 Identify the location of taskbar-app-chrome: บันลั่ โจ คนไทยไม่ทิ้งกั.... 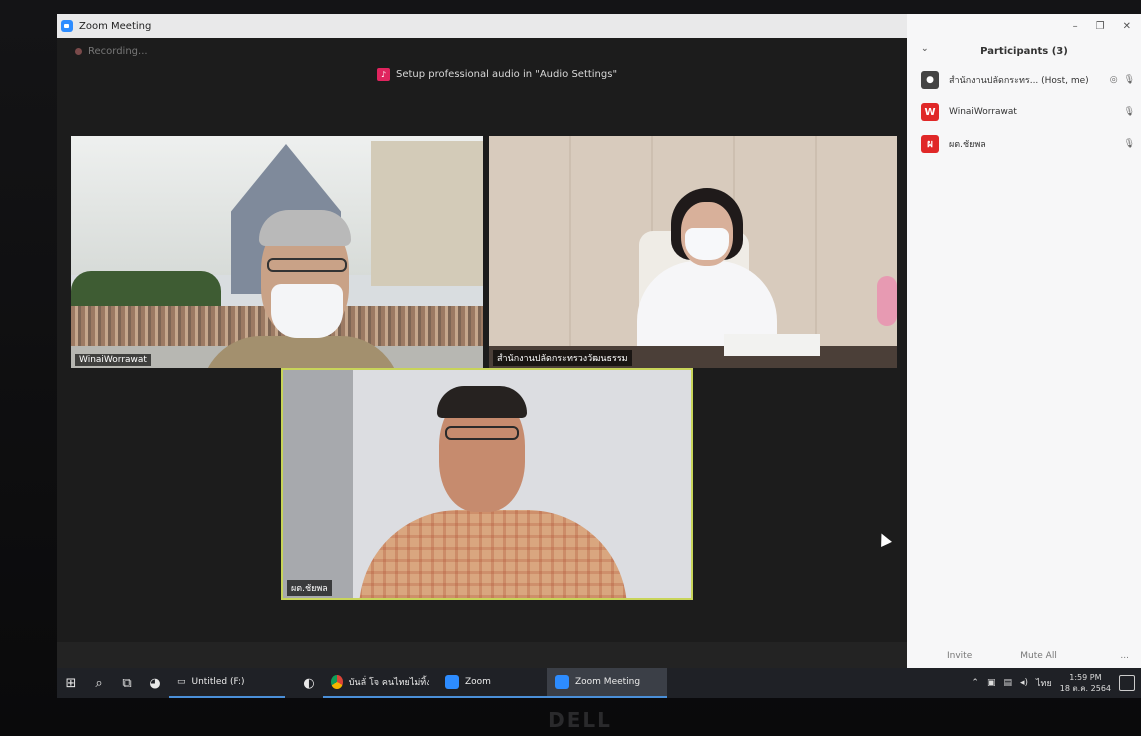
(380, 683).